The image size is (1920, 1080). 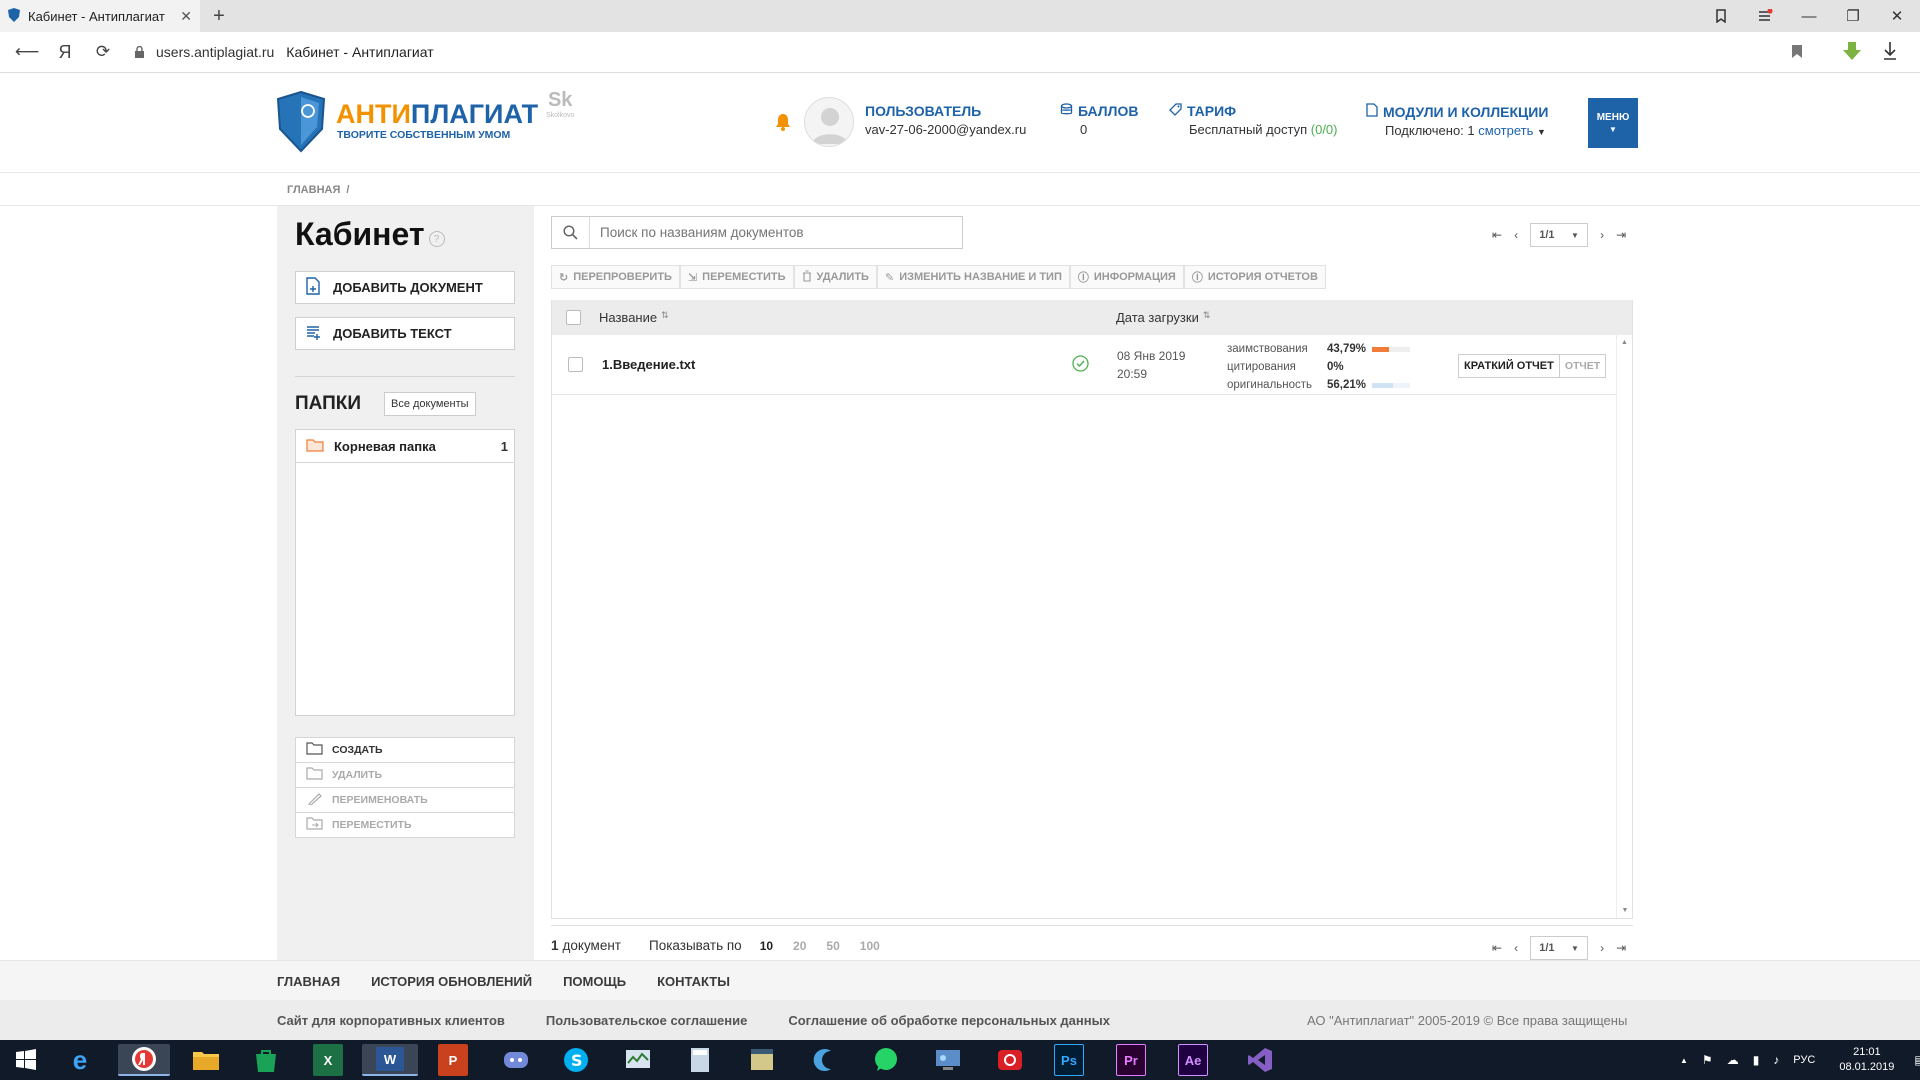 I want to click on move-folder-button: ПЕРЕМЕСТИТЬ, so click(x=405, y=825).